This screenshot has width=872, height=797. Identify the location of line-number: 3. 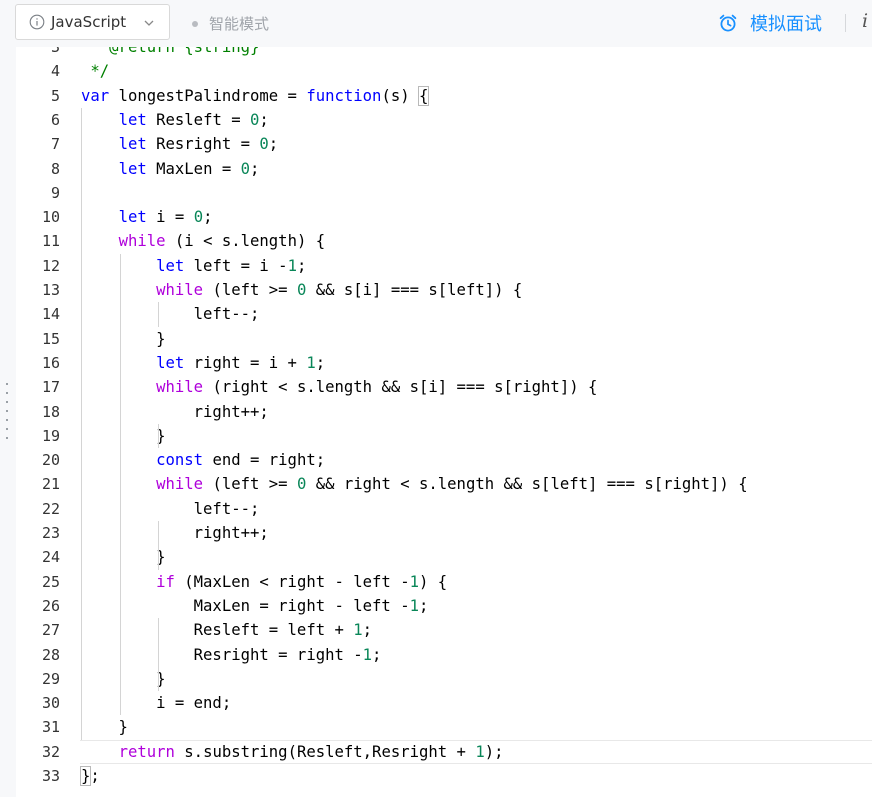
(55, 51).